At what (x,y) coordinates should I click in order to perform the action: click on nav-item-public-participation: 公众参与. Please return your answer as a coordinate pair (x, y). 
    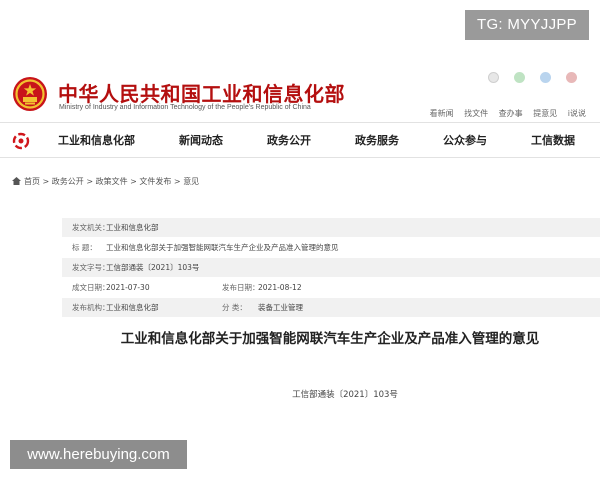
    Looking at the image, I should click on (465, 141).